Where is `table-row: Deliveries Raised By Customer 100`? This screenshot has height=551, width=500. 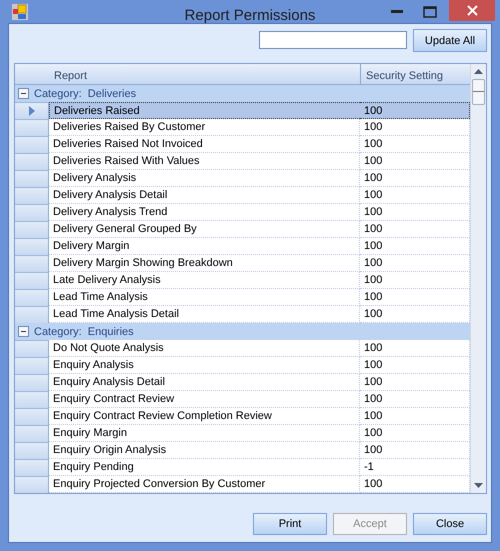 table-row: Deliveries Raised By Customer 100 is located at coordinates (242, 127).